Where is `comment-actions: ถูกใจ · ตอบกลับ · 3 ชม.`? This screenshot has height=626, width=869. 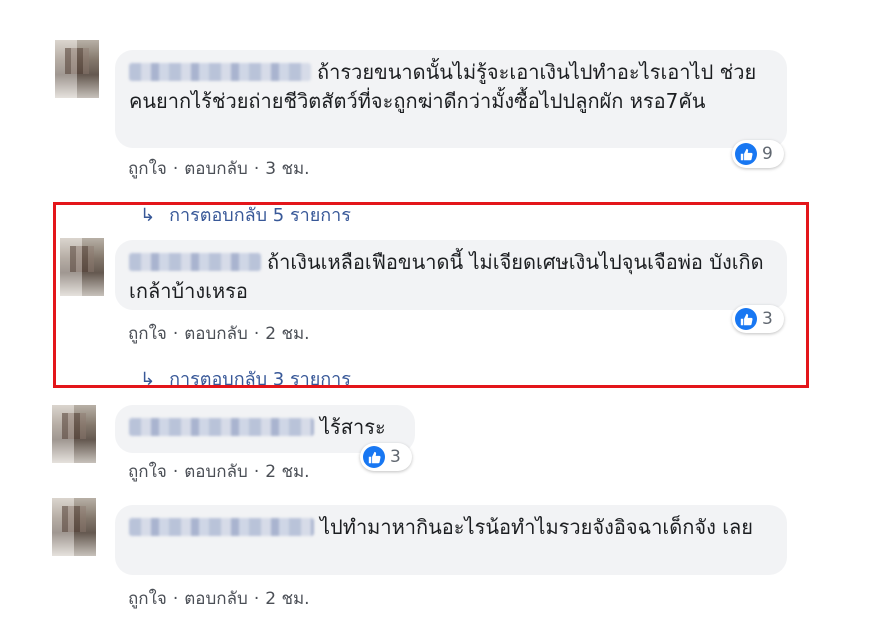 comment-actions: ถูกใจ · ตอบกลับ · 3 ชม. is located at coordinates (219, 168).